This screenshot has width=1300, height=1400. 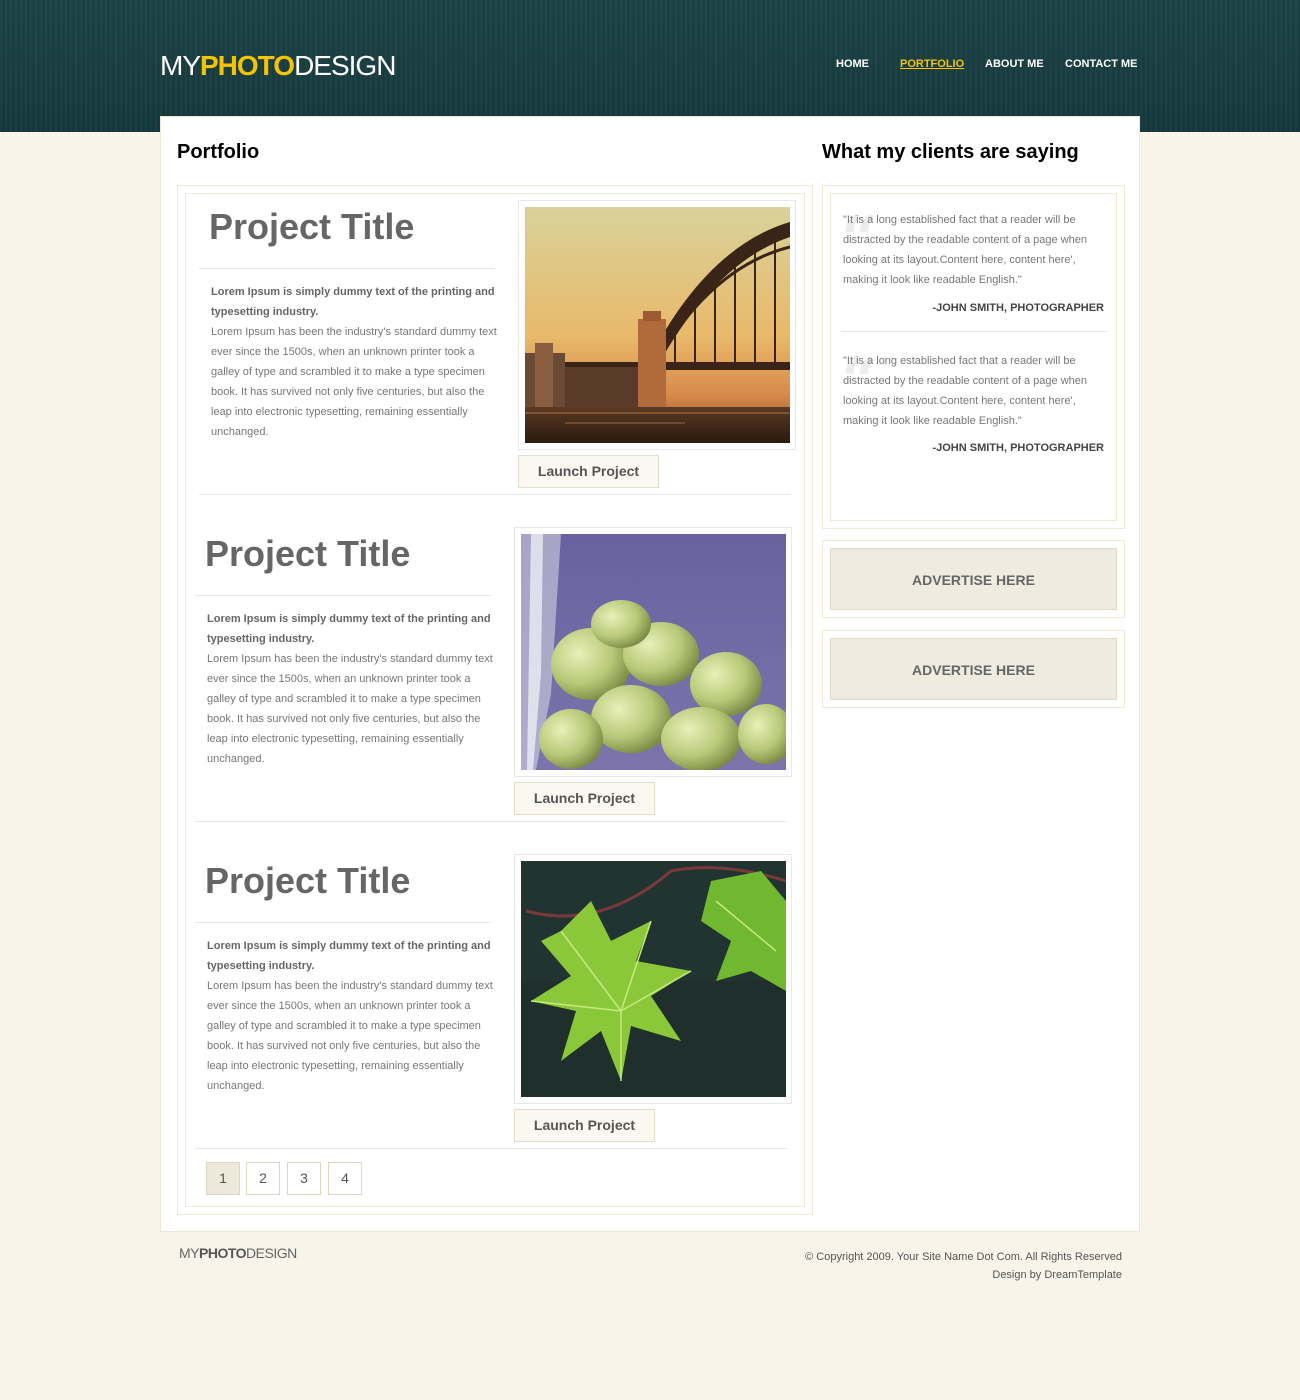 What do you see at coordinates (271, 1253) in the screenshot?
I see `footer-logo-text-design: DESIGN` at bounding box center [271, 1253].